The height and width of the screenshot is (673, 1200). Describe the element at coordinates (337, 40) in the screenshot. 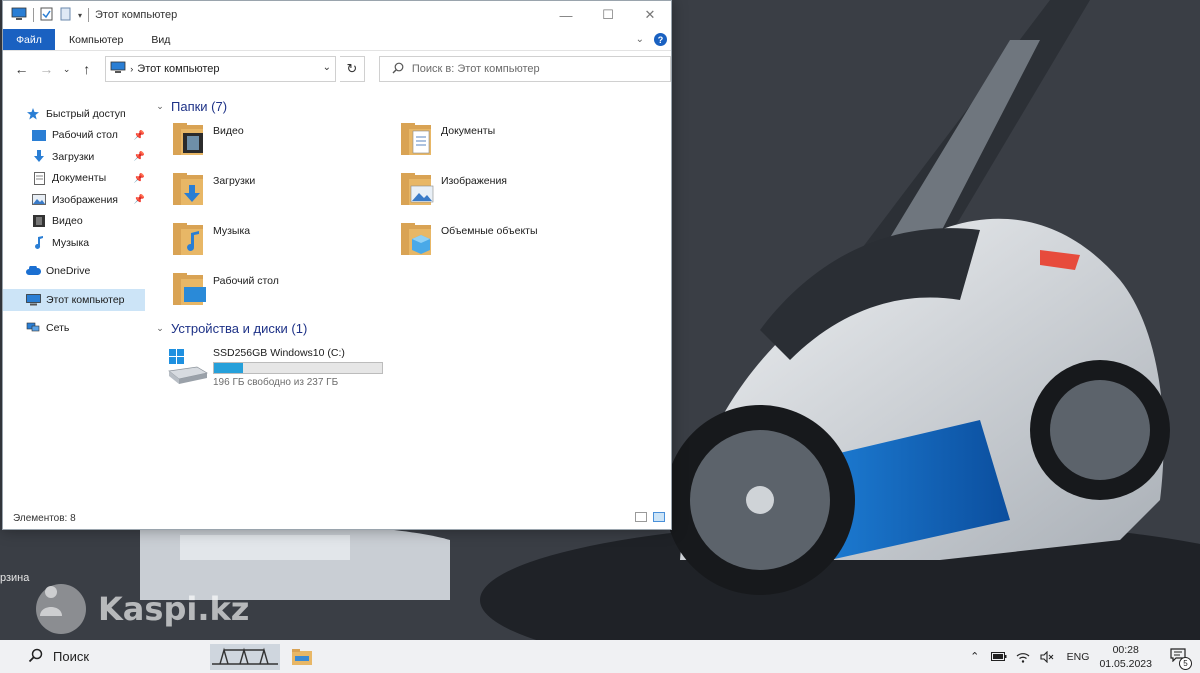

I see `ribbon-tabs: Файл Компьютер Вид ⌄ ?` at that location.